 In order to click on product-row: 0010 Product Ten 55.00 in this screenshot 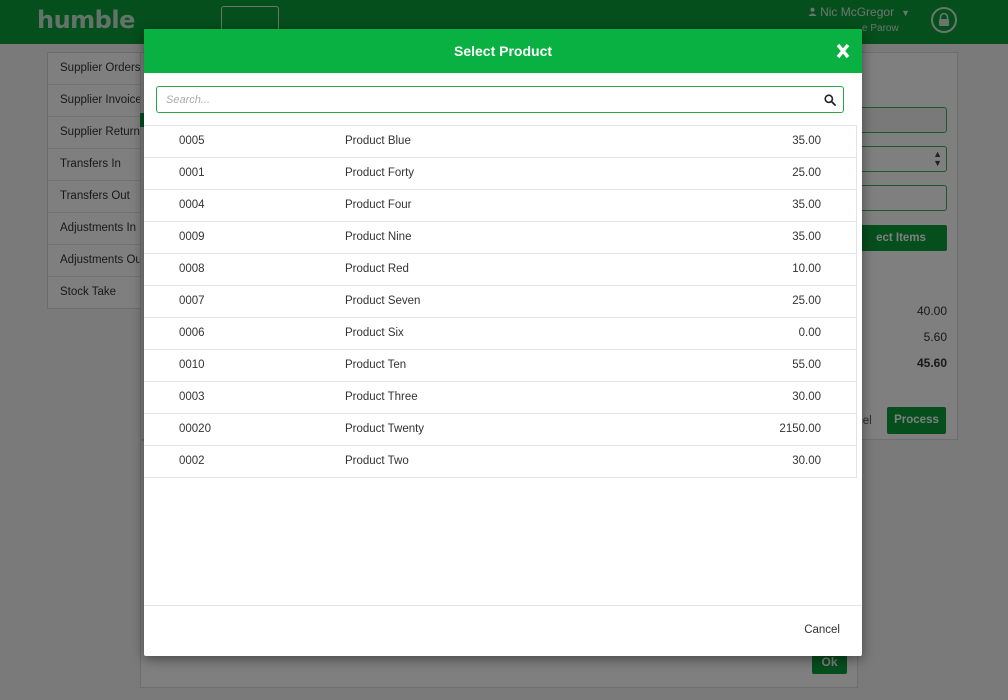, I will do `click(500, 366)`.